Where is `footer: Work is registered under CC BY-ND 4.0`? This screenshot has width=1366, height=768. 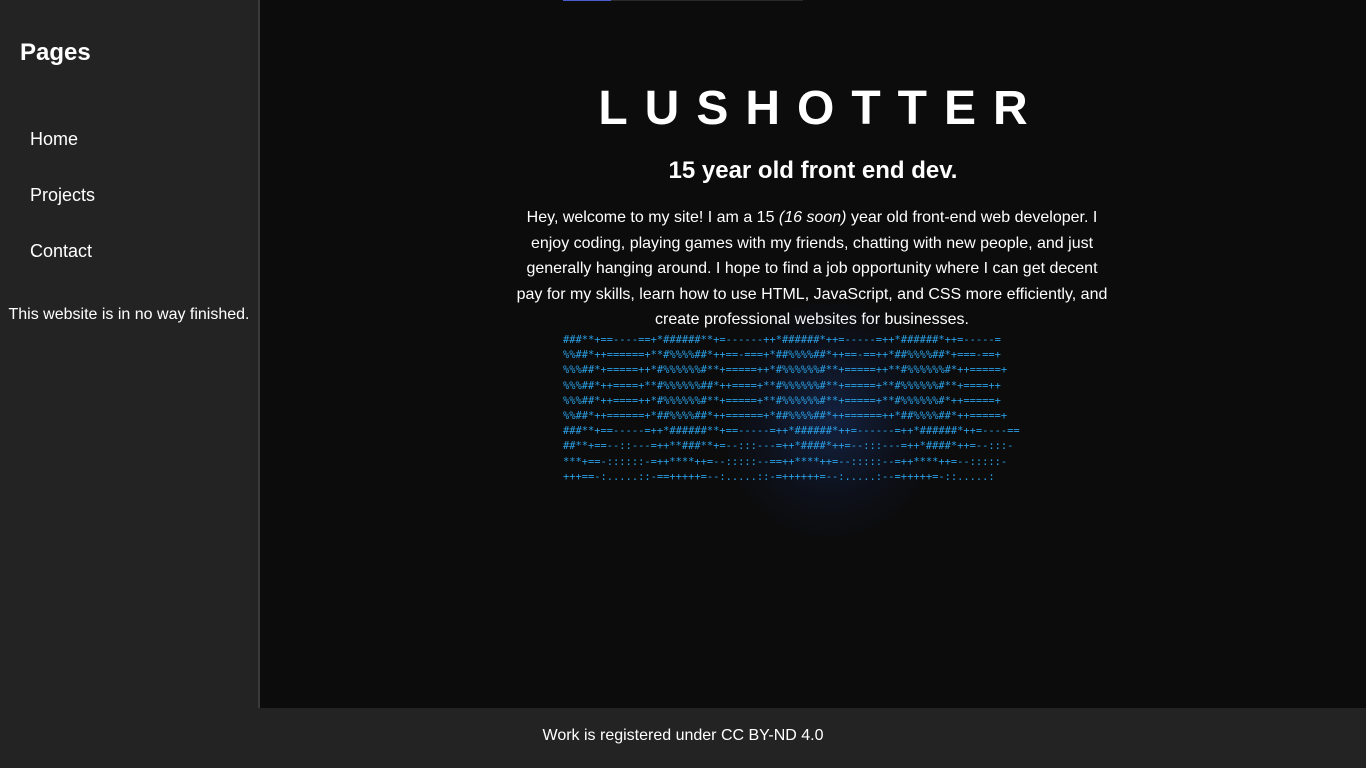
footer: Work is registered under CC BY-ND 4.0 is located at coordinates (683, 738).